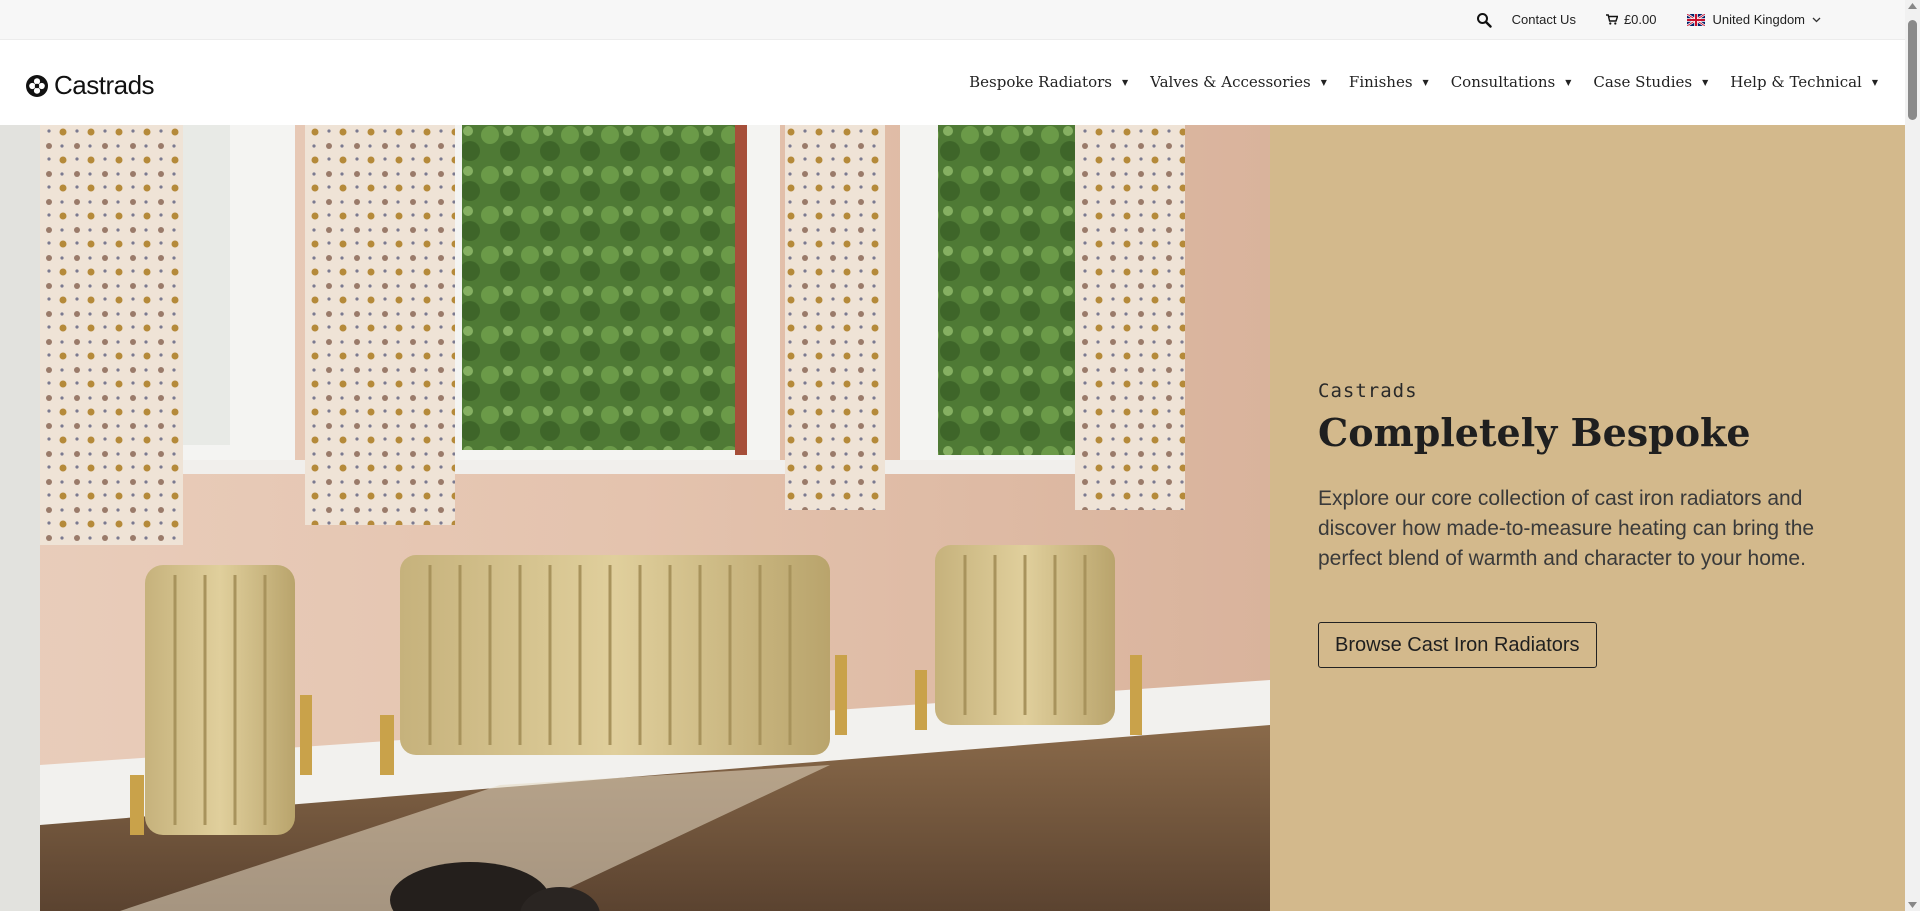  Describe the element at coordinates (1816, 19) in the screenshot. I see `chevron-down-icon` at that location.